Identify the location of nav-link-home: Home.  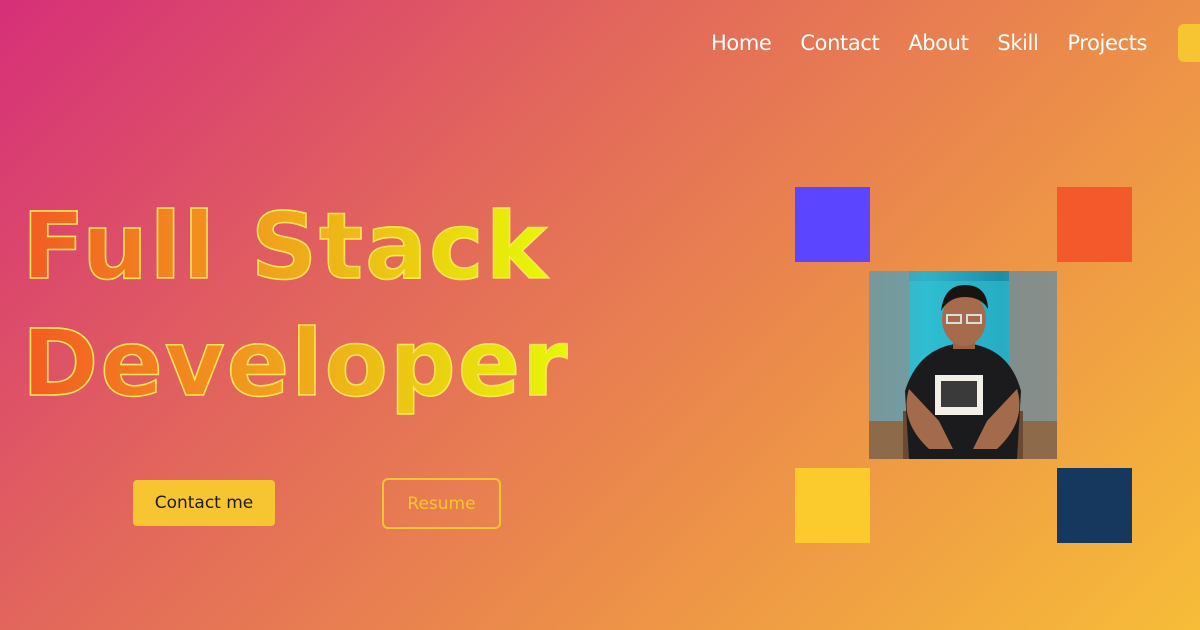
(741, 43).